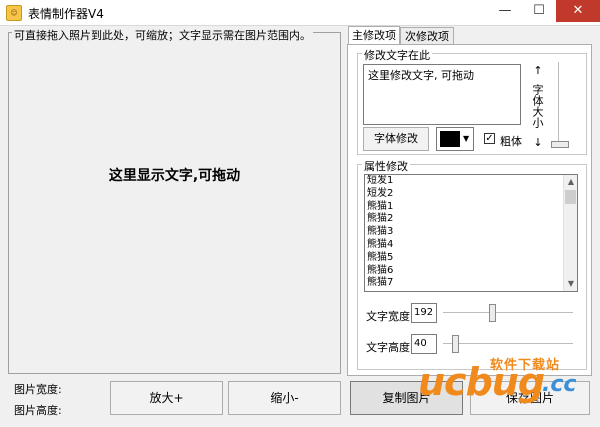 This screenshot has width=600, height=427. Describe the element at coordinates (471, 207) in the screenshot. I see `list-item: 熊猫1` at that location.